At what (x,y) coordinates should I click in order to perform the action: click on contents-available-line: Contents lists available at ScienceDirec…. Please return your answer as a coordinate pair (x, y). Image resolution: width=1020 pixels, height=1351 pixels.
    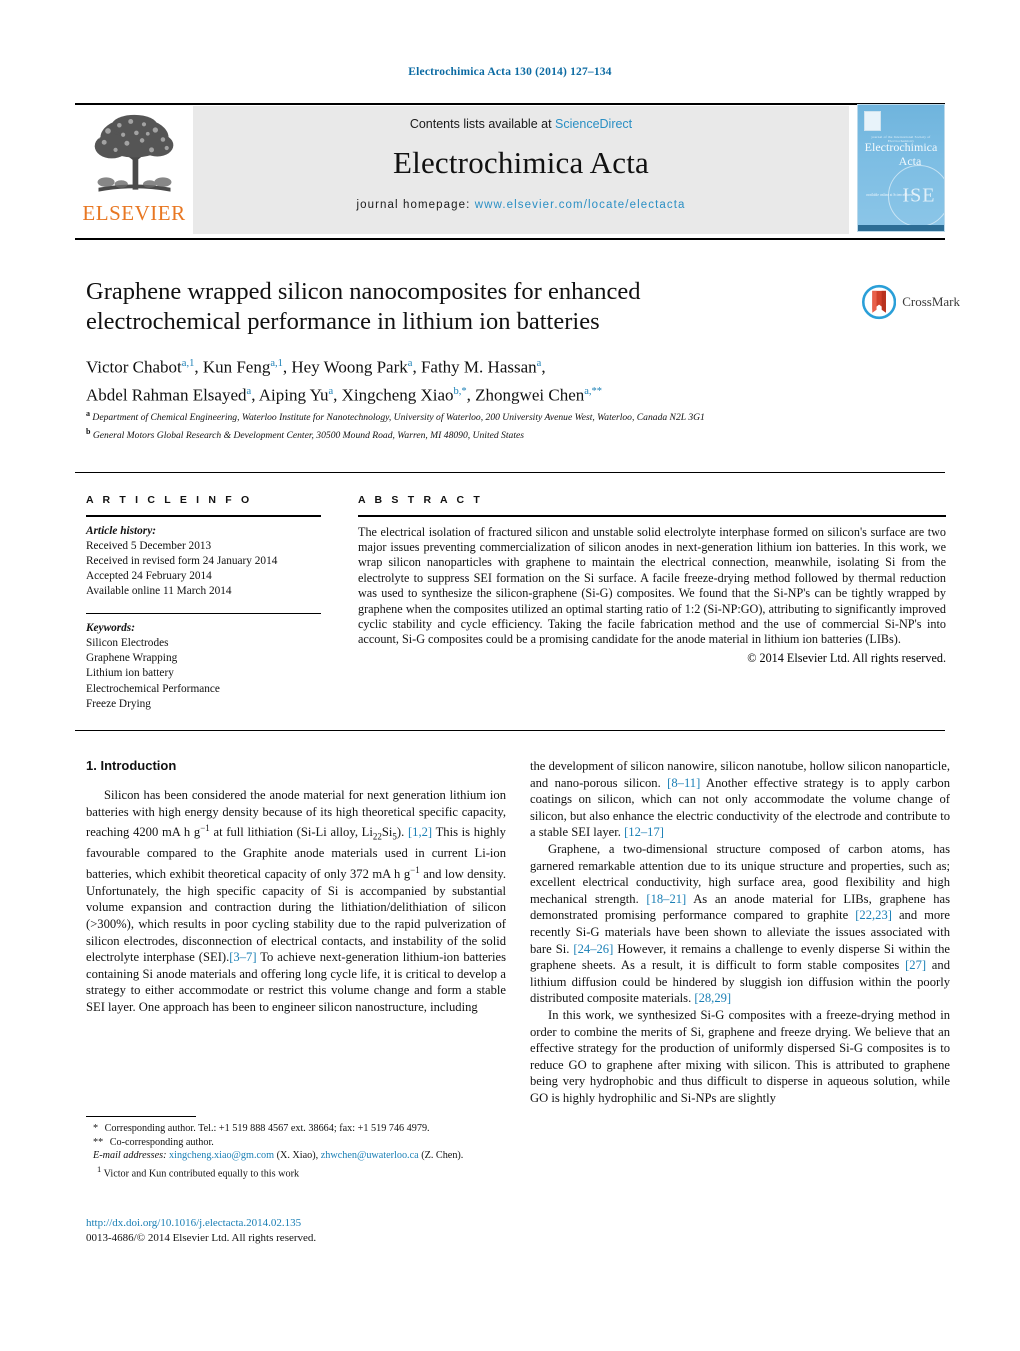
    Looking at the image, I should click on (521, 124).